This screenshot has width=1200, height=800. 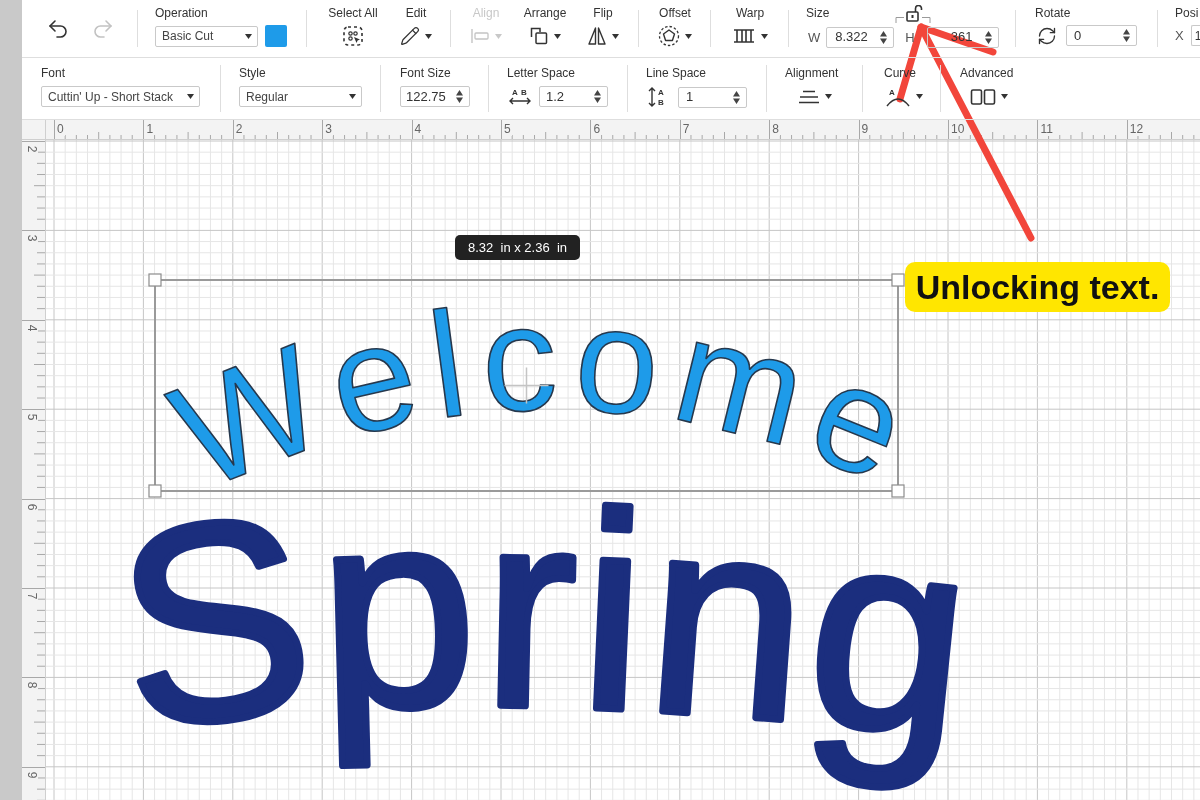 What do you see at coordinates (812, 73) in the screenshot?
I see `toolbar-label: Alignment` at bounding box center [812, 73].